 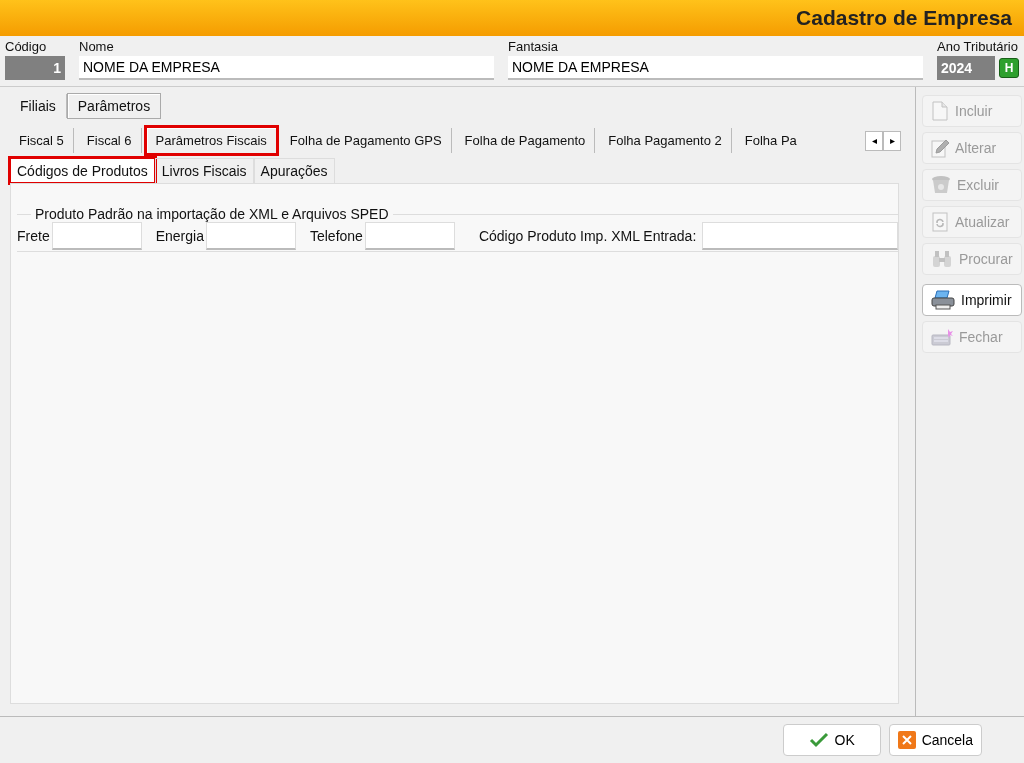 I want to click on tab: Folha Pa, so click(x=770, y=140).